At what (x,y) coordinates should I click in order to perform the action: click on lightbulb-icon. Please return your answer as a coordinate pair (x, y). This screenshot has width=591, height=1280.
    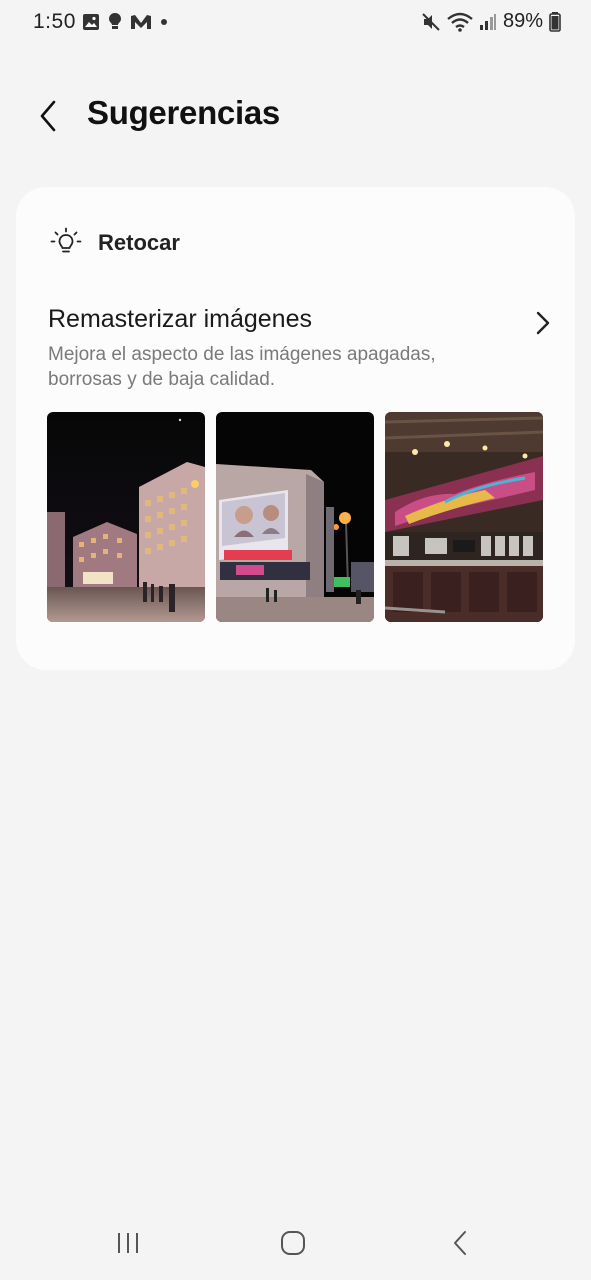
    Looking at the image, I should click on (66, 240).